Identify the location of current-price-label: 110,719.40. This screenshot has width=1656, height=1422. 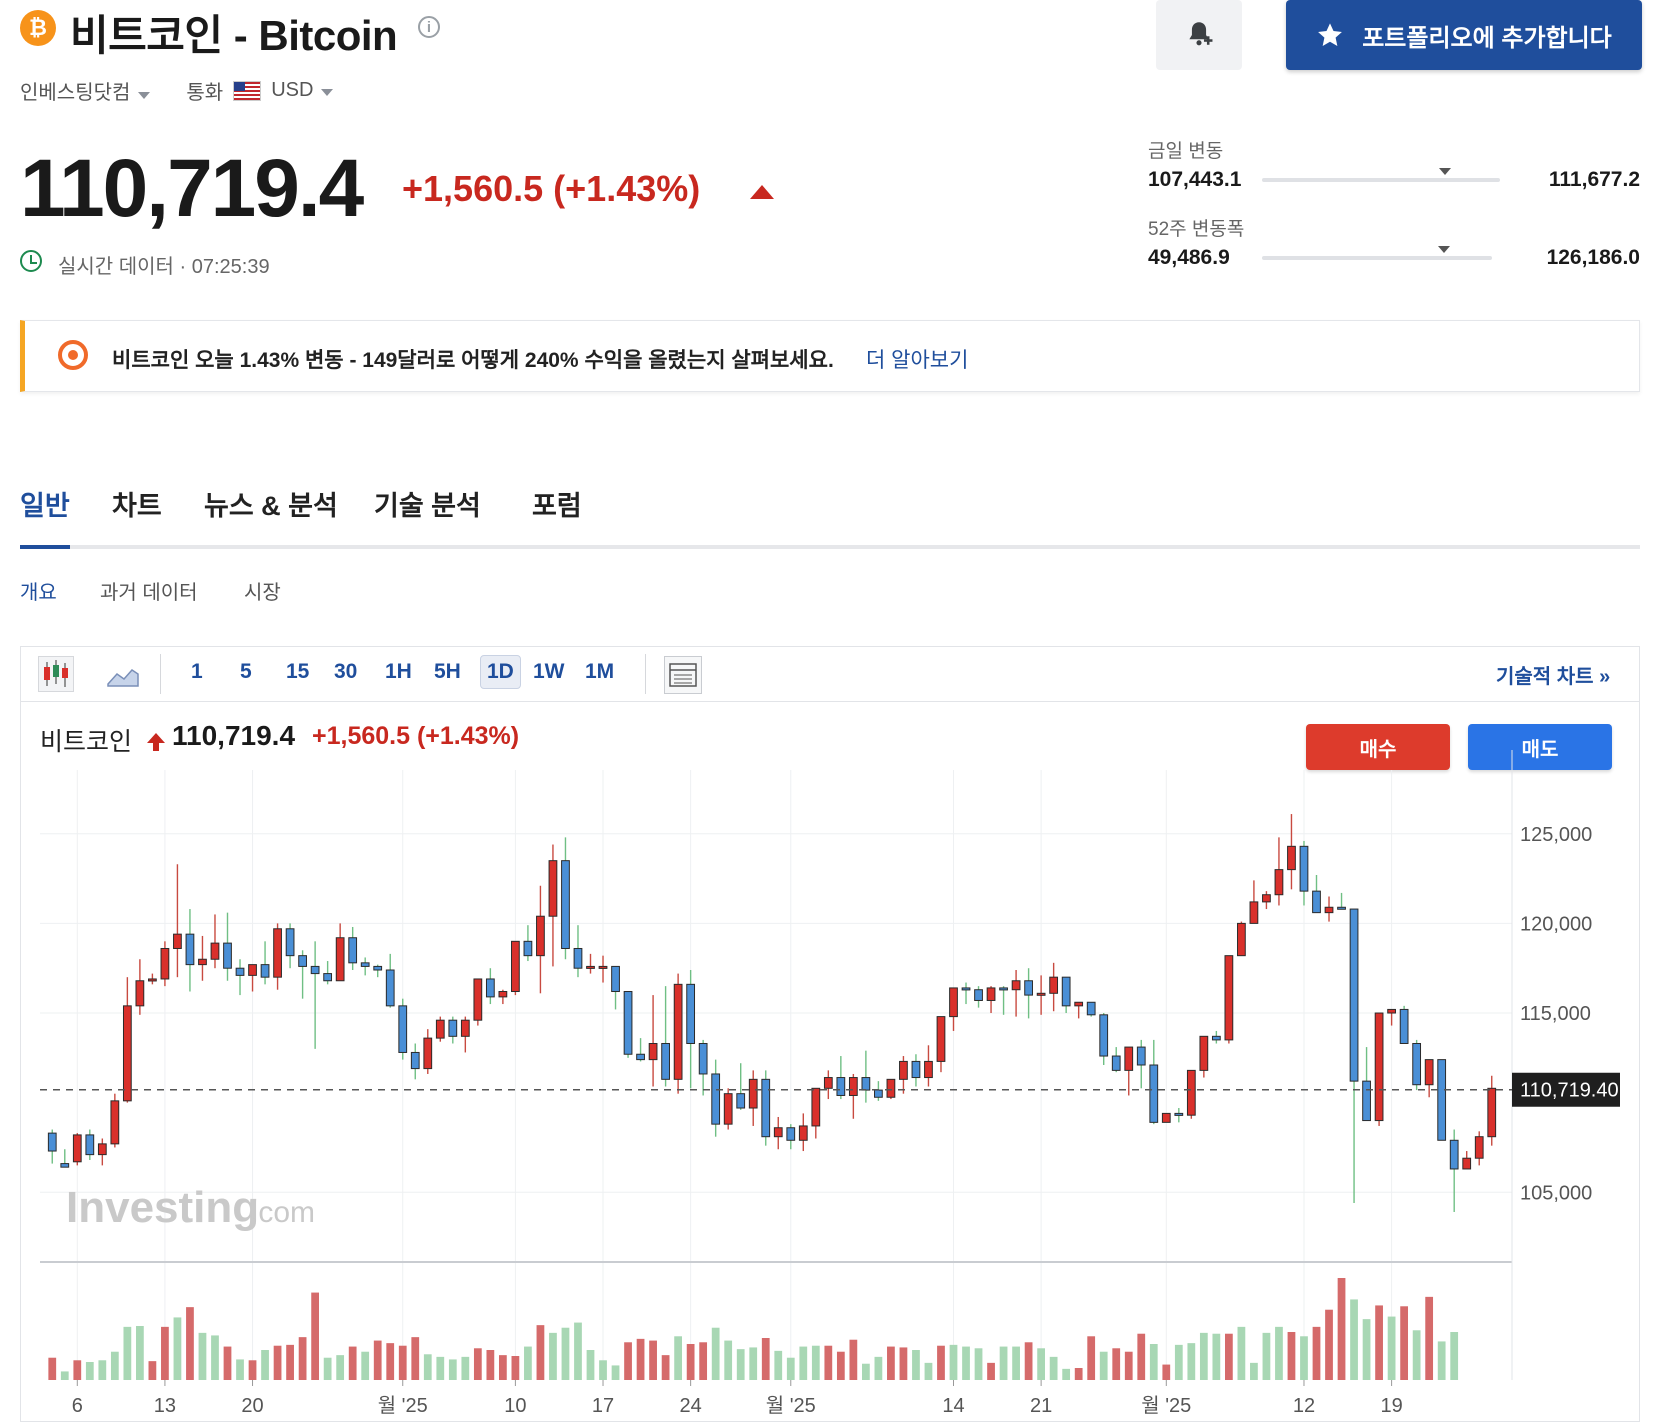
(1569, 1091).